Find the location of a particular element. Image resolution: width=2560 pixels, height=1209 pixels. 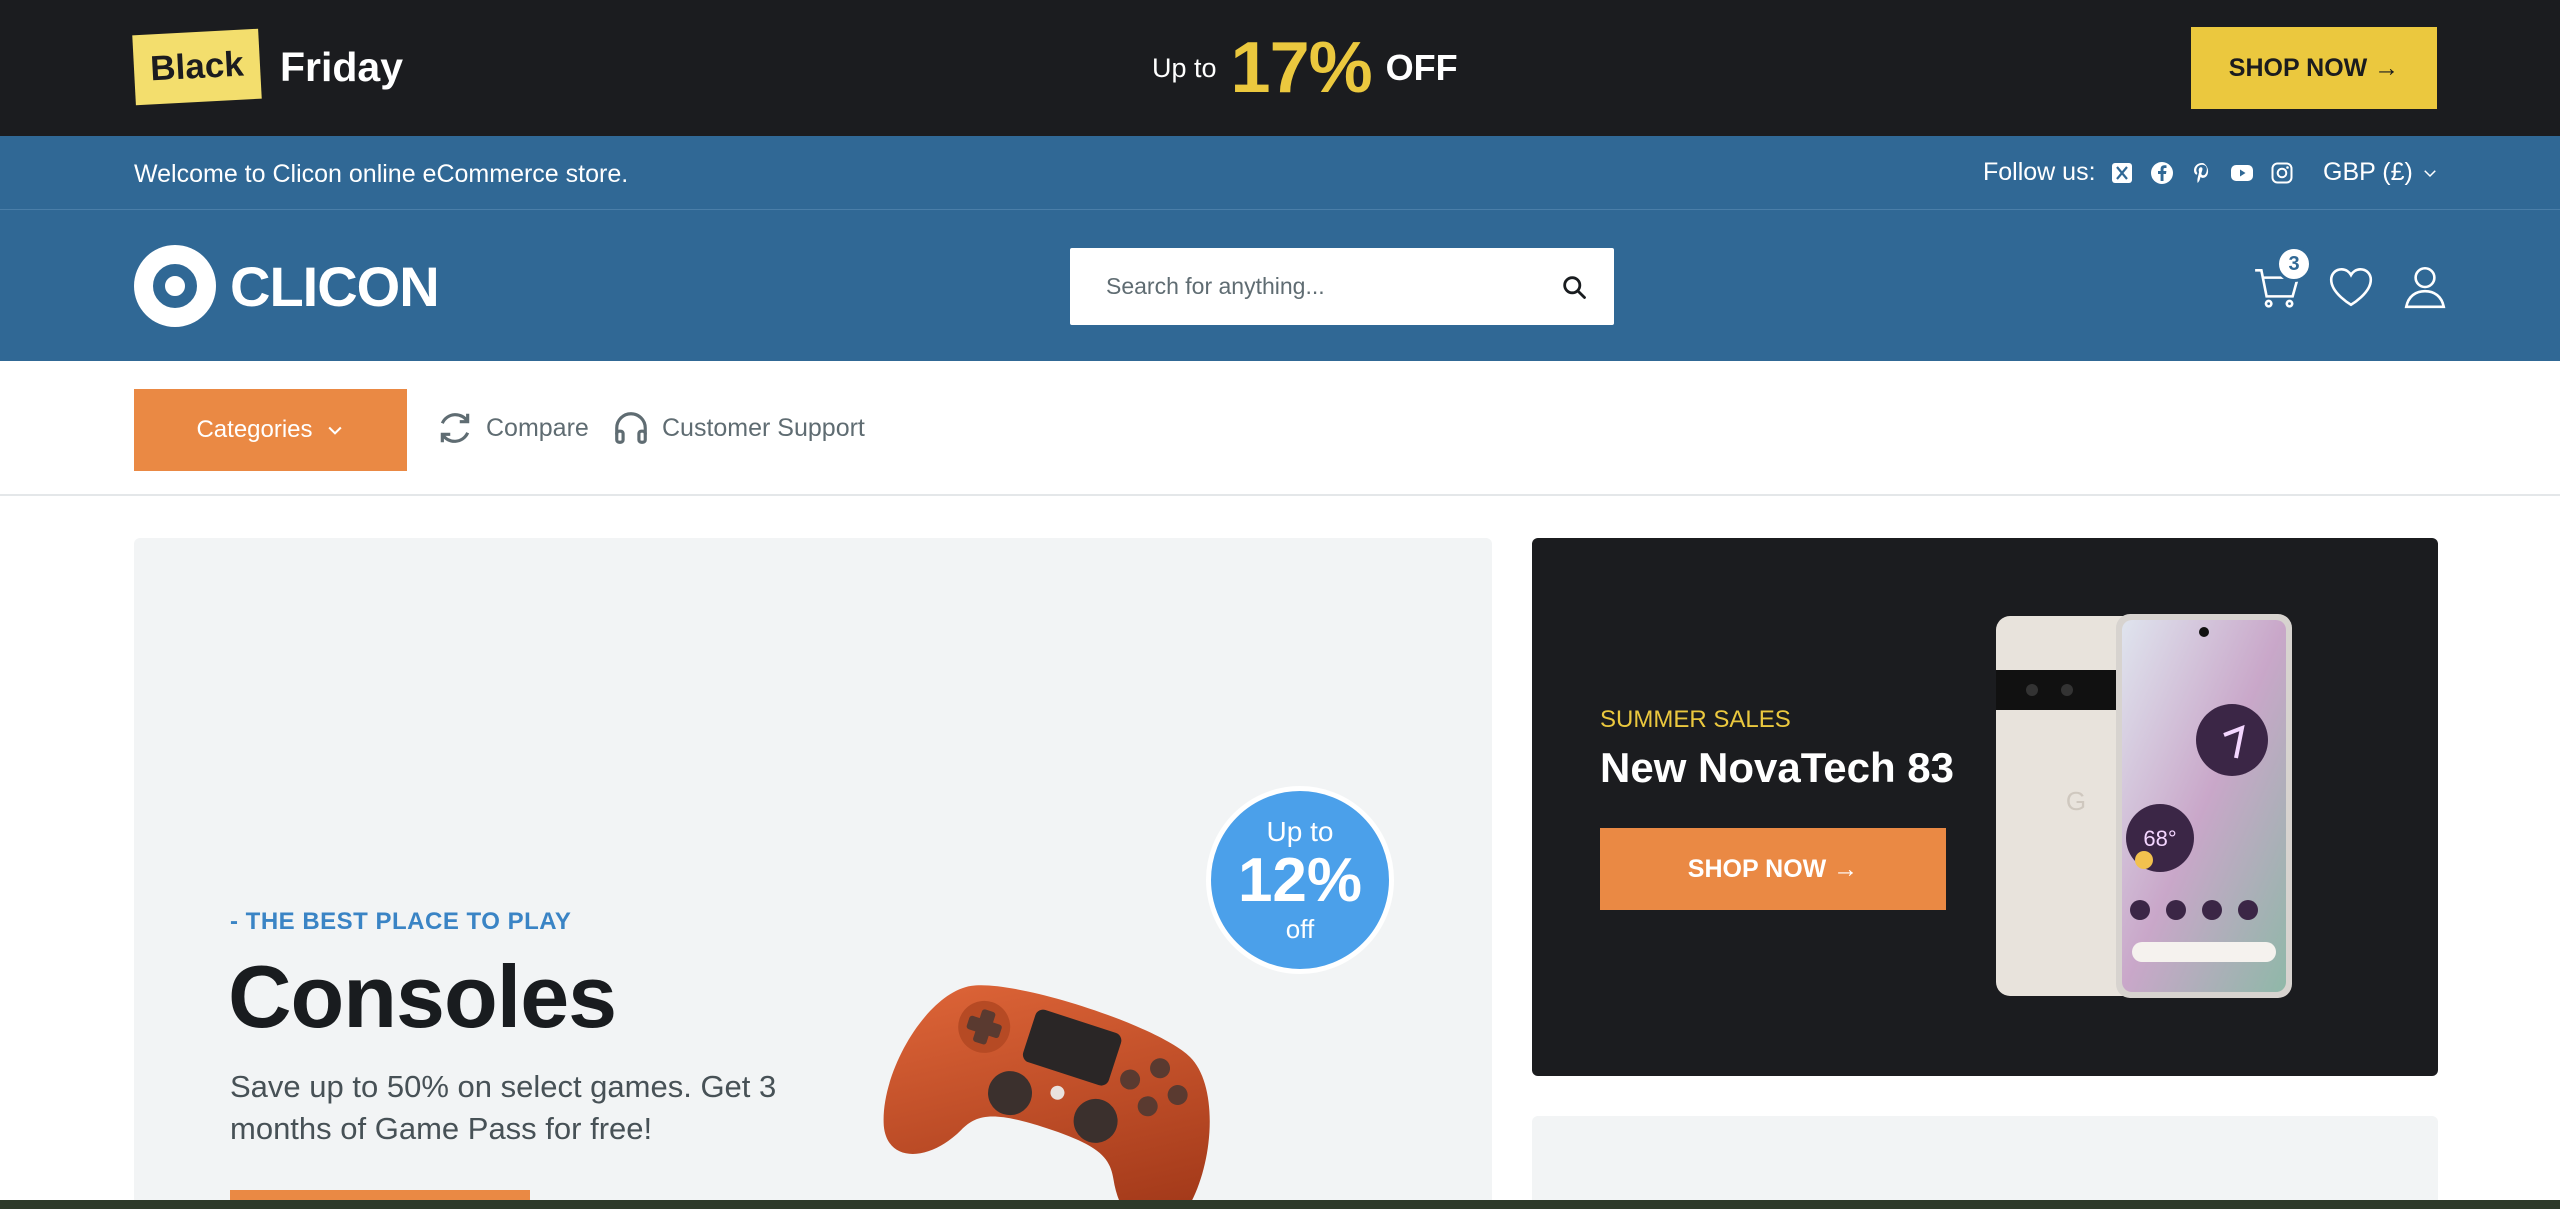

logo-mark is located at coordinates (175, 286).